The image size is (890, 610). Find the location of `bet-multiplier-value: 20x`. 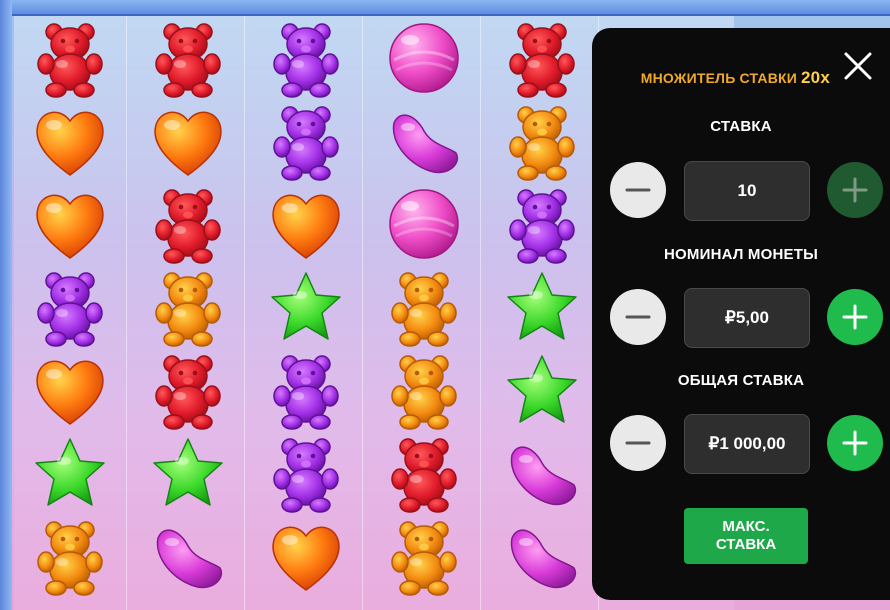

bet-multiplier-value: 20x is located at coordinates (815, 77).